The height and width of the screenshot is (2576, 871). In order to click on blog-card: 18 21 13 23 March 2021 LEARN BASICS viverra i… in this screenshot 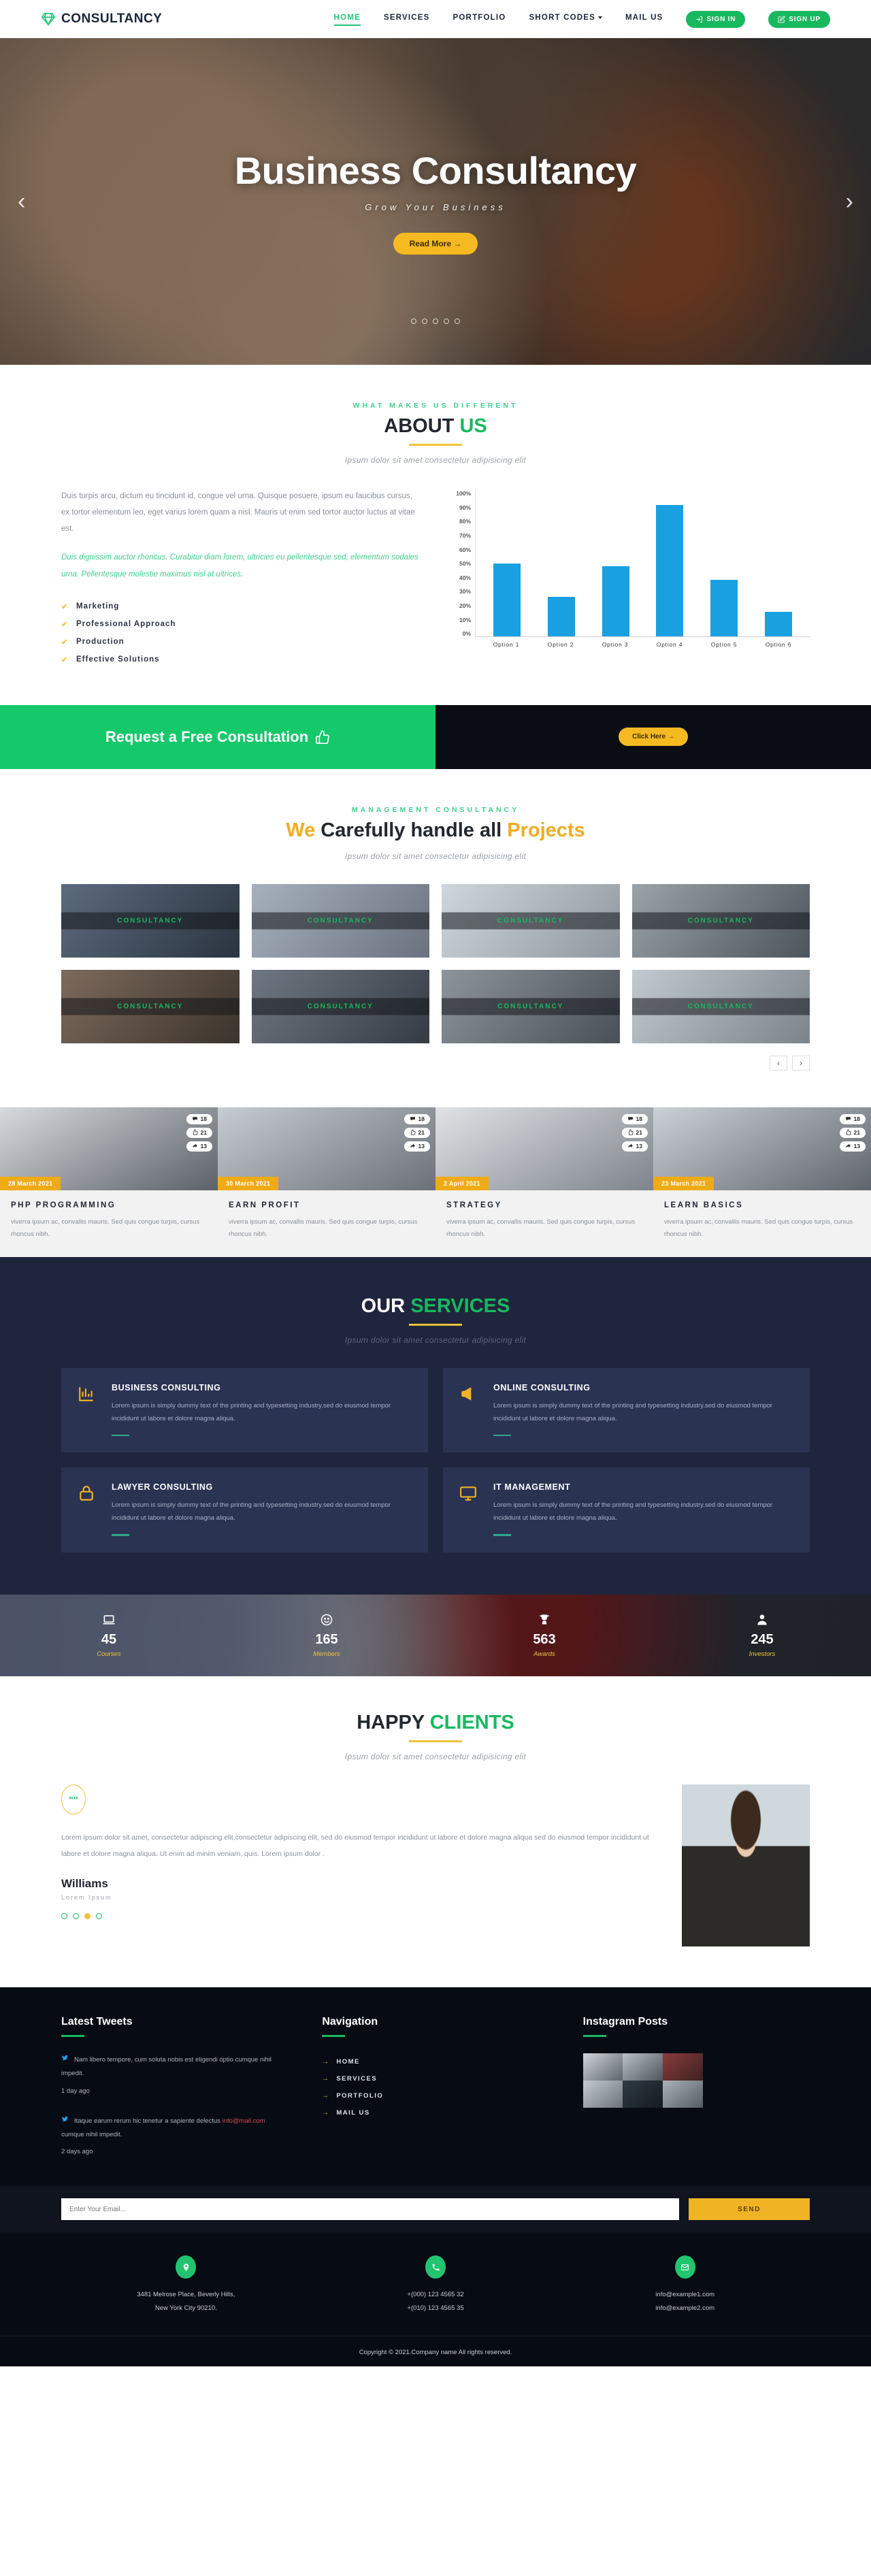, I will do `click(762, 1182)`.